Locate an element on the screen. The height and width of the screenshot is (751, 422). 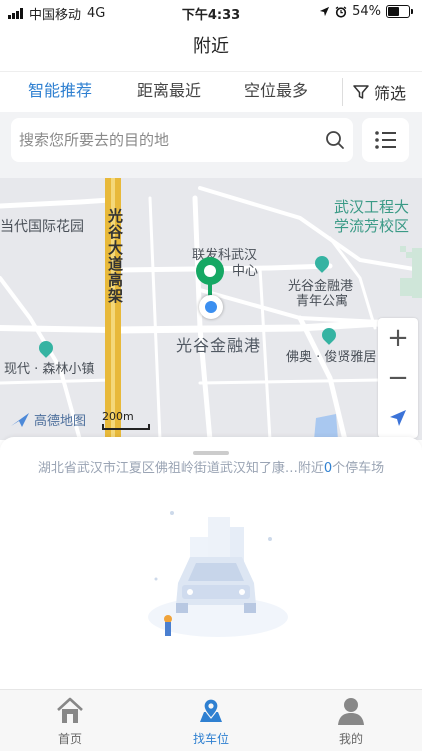
battery-percent: 54% is located at coordinates (366, 11).